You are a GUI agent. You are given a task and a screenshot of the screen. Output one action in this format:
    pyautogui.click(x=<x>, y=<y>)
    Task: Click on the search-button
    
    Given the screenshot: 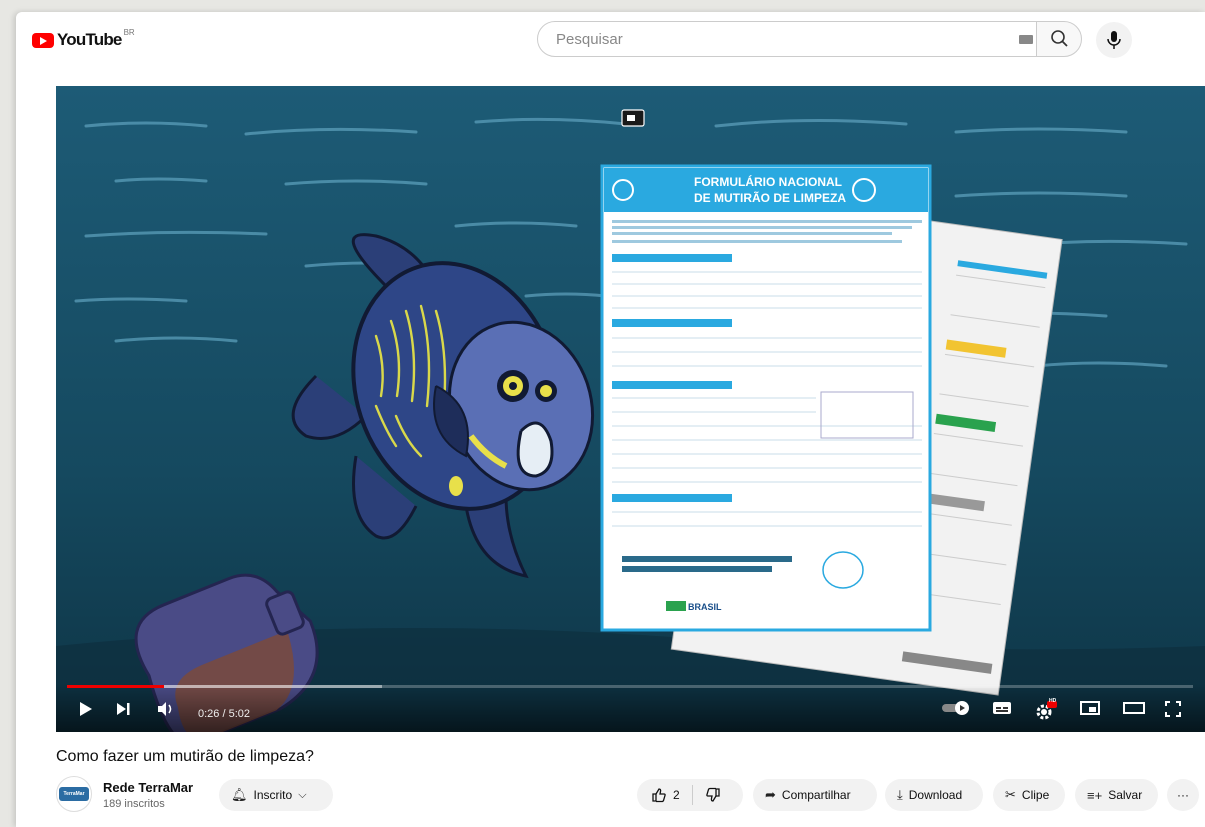 What is the action you would take?
    pyautogui.click(x=1059, y=39)
    